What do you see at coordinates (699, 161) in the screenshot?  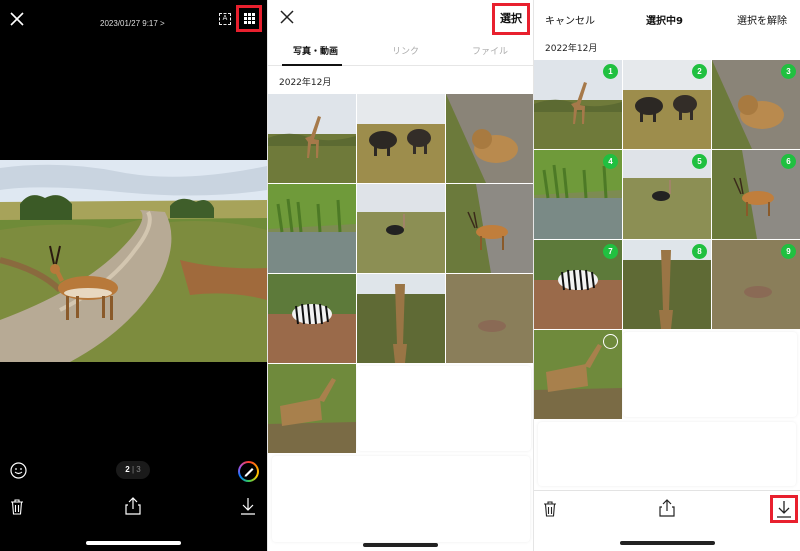 I see `selection-badge: 5` at bounding box center [699, 161].